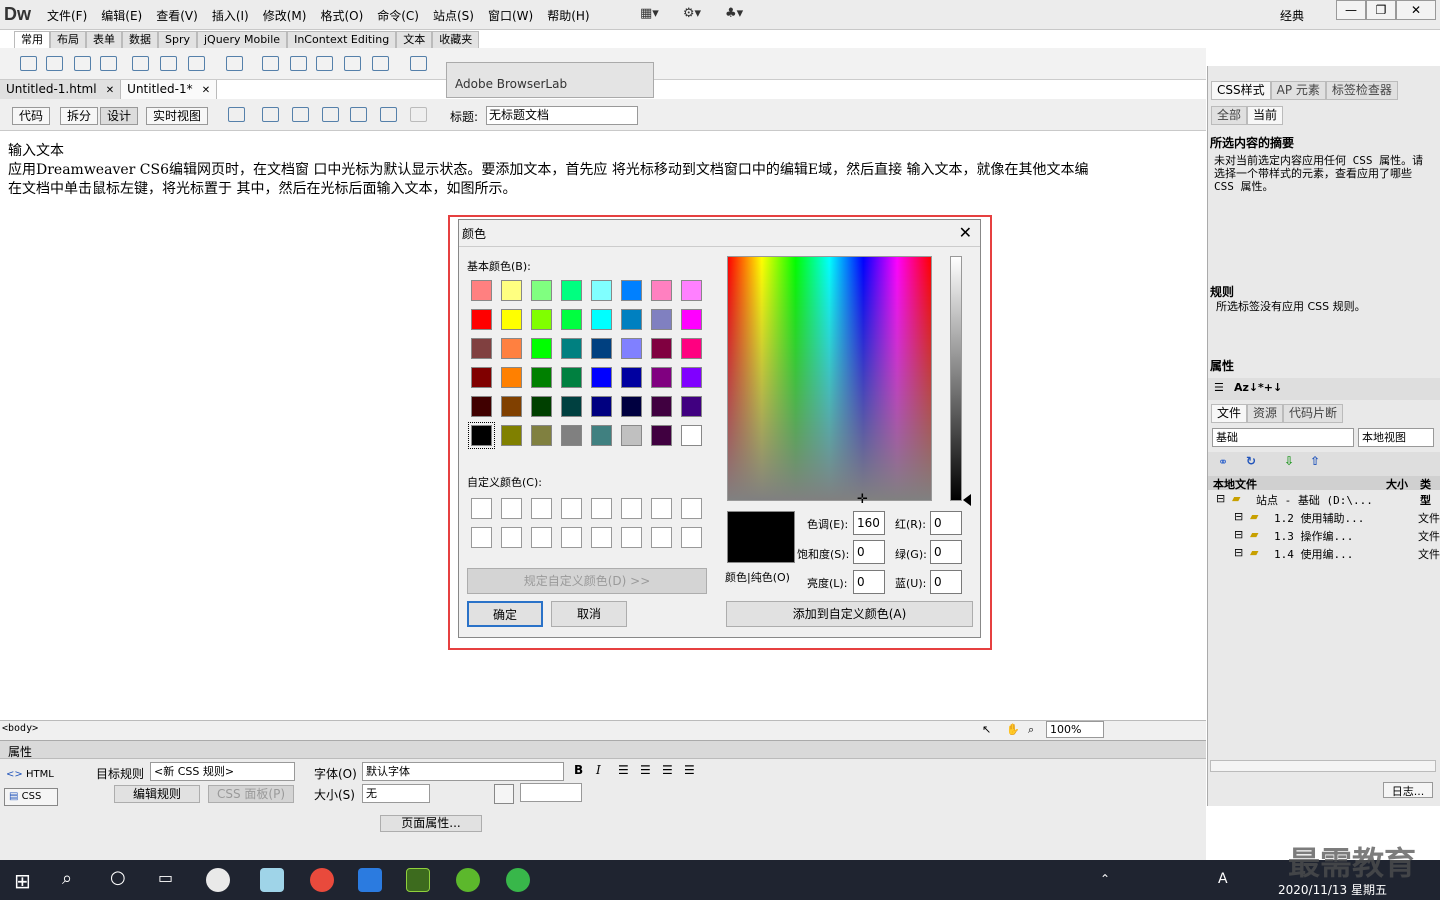  I want to click on melon-icon, so click(468, 880).